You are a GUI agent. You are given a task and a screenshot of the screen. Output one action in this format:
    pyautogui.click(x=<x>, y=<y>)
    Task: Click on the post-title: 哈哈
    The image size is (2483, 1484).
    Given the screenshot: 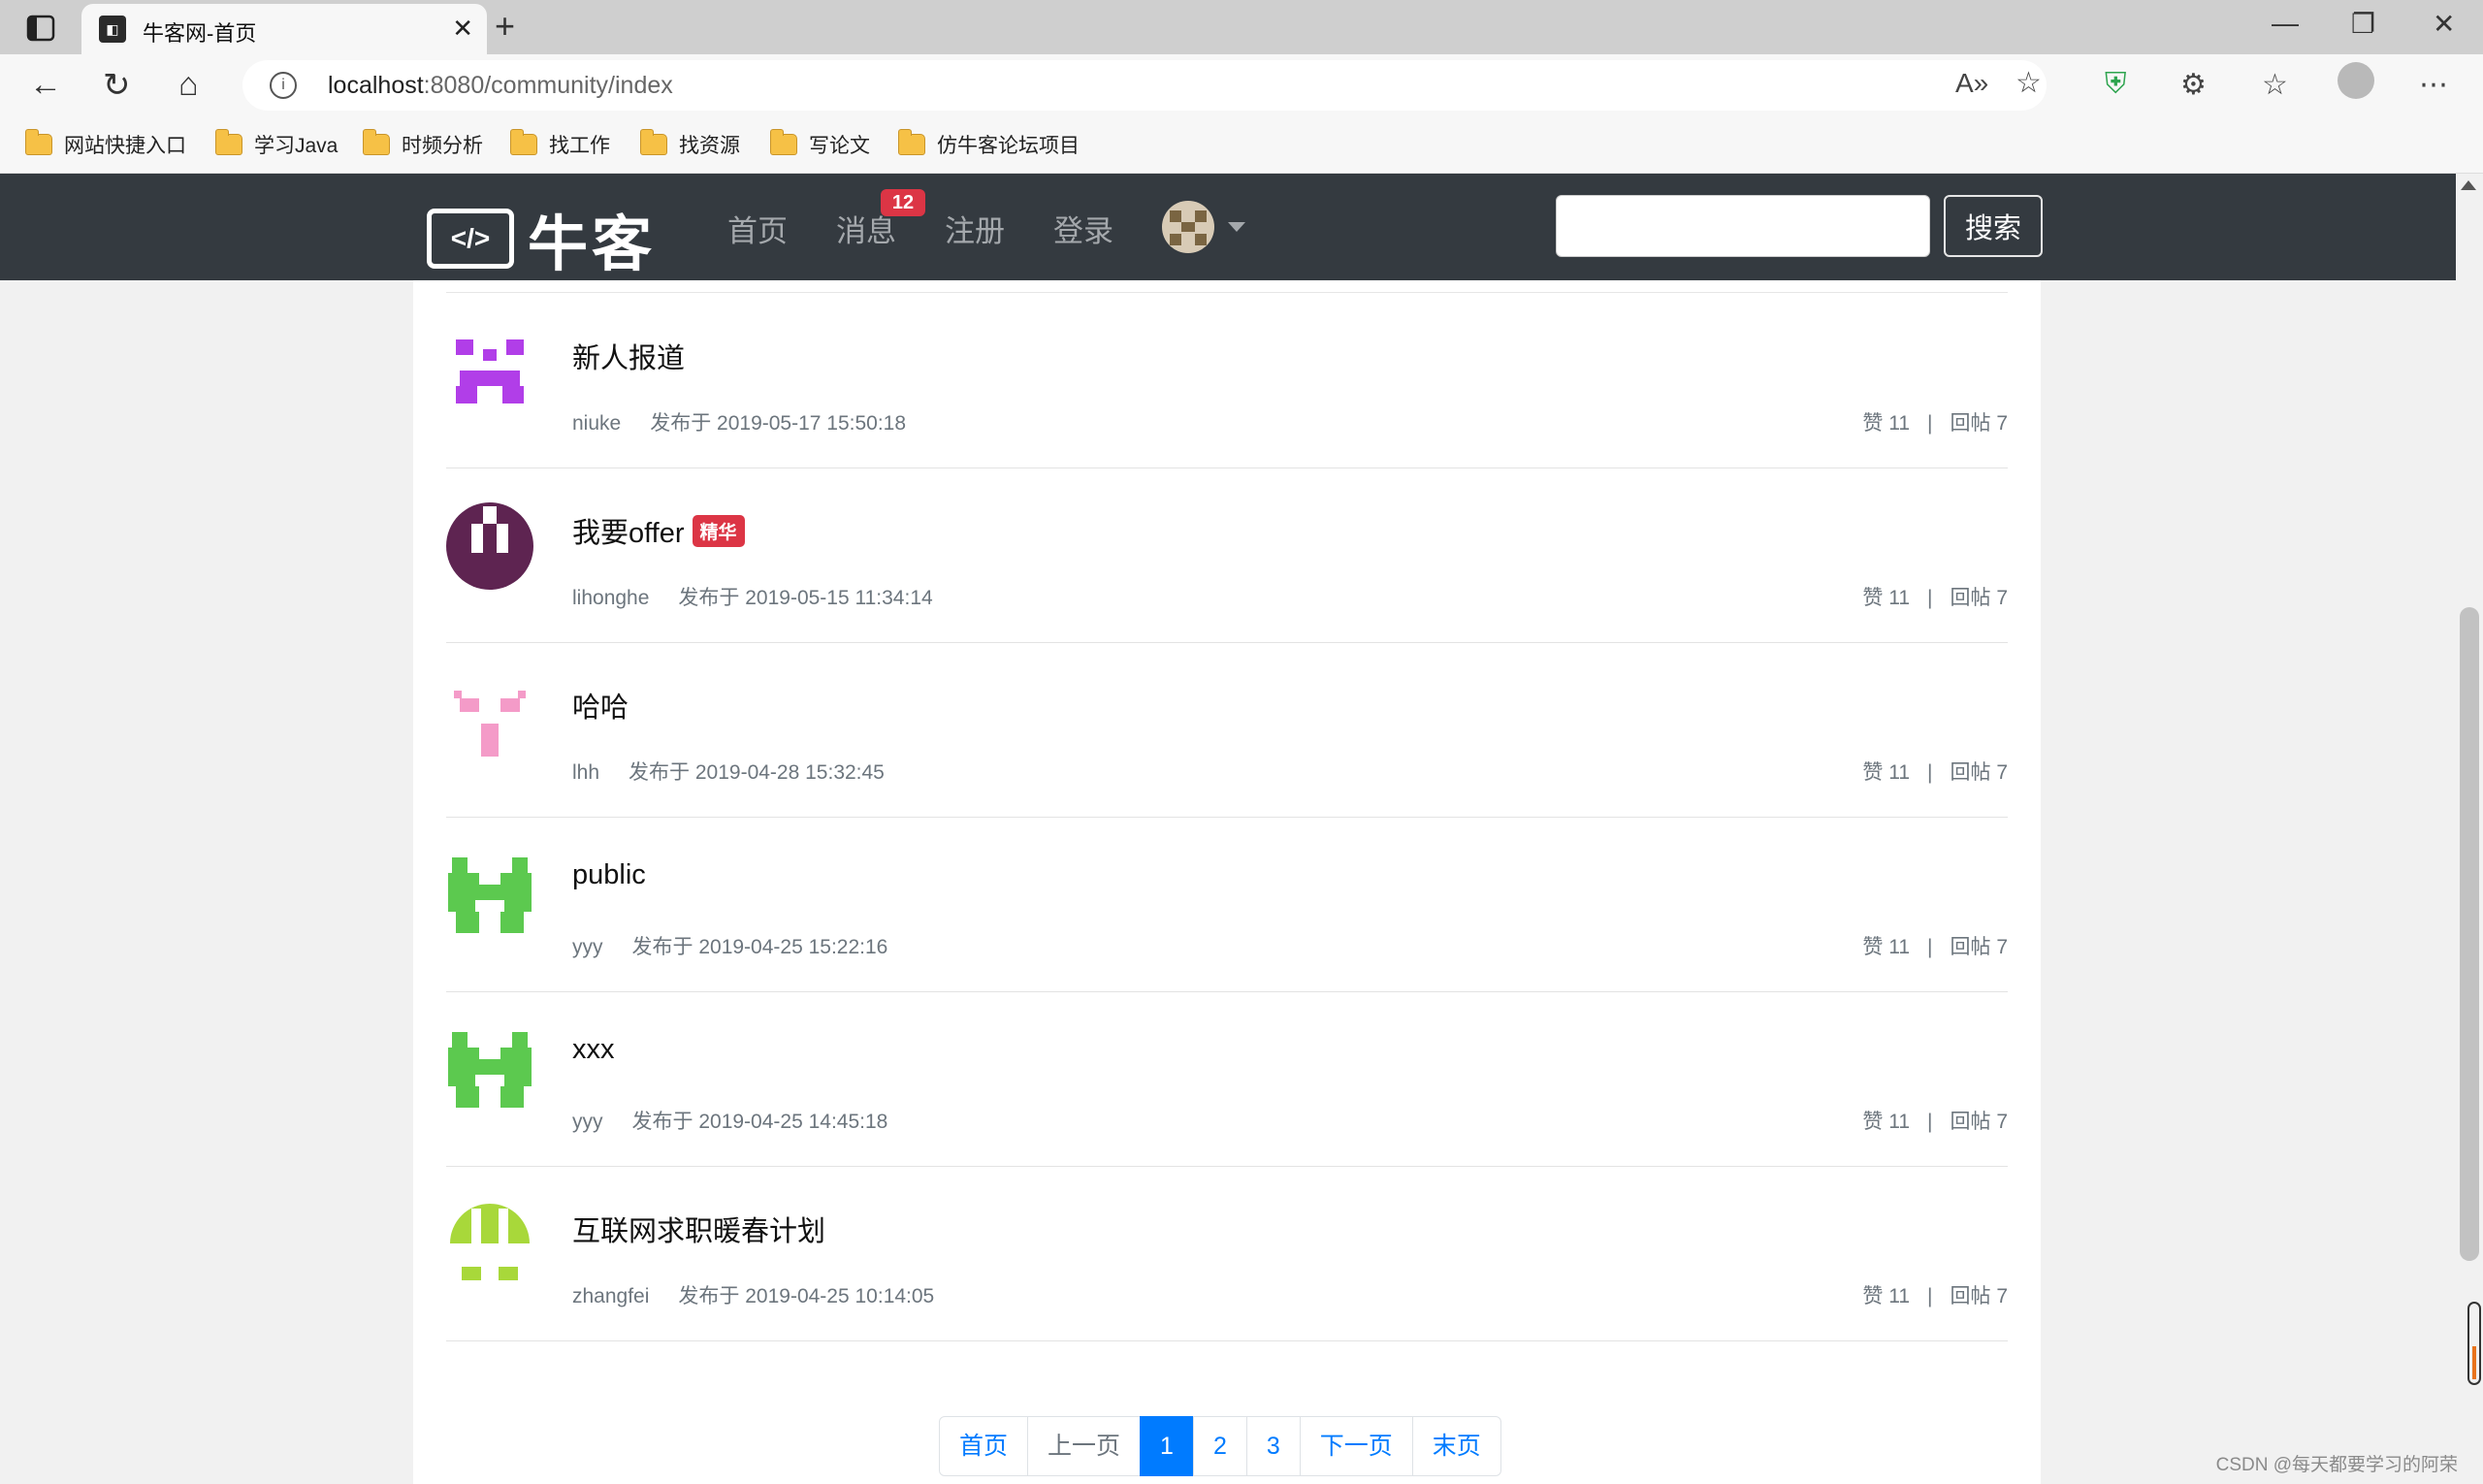 What is the action you would take?
    pyautogui.click(x=601, y=708)
    